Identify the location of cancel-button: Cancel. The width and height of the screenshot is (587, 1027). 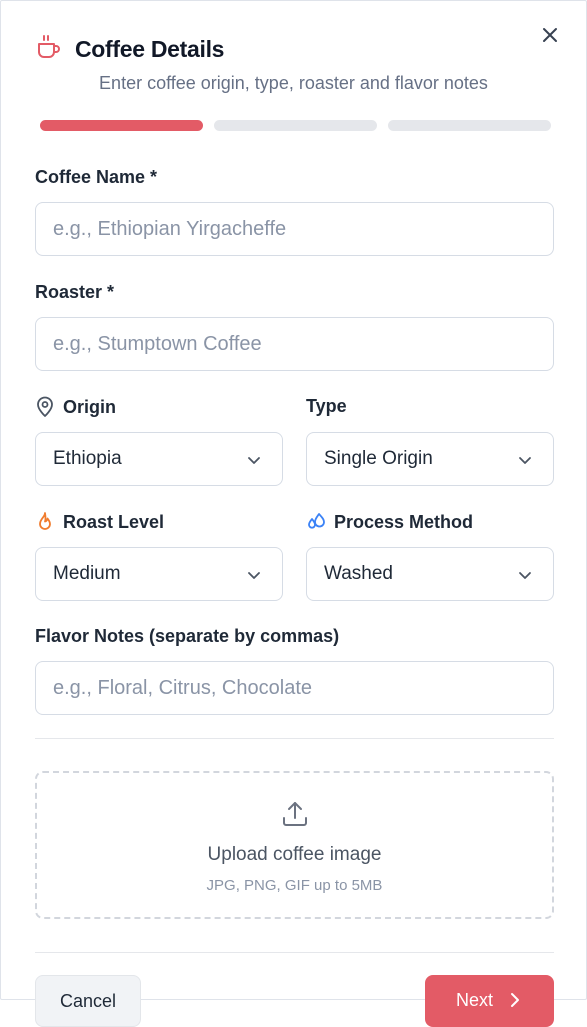
(88, 1001).